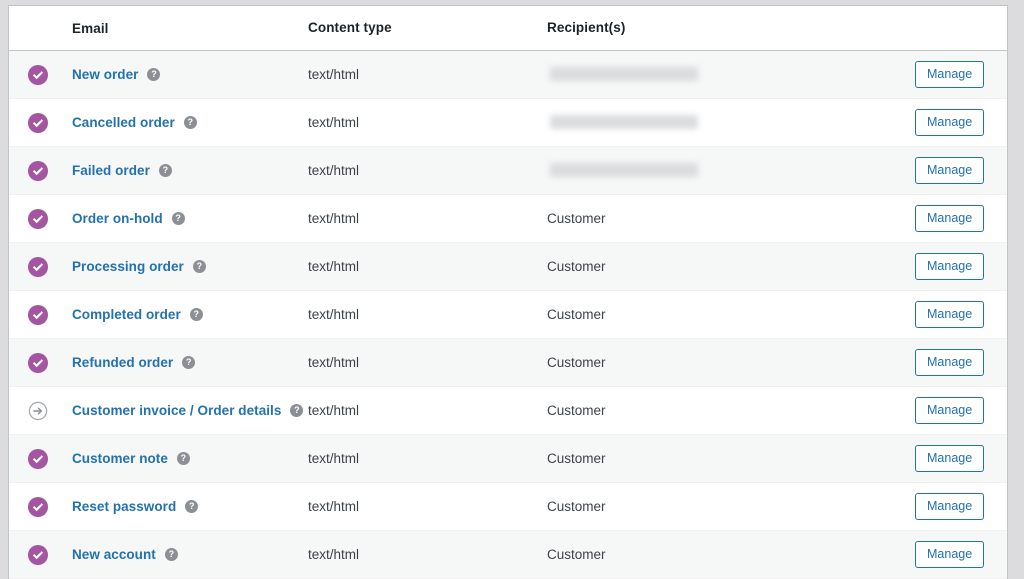 The image size is (1024, 579). I want to click on email-link: Refunded order, so click(122, 362).